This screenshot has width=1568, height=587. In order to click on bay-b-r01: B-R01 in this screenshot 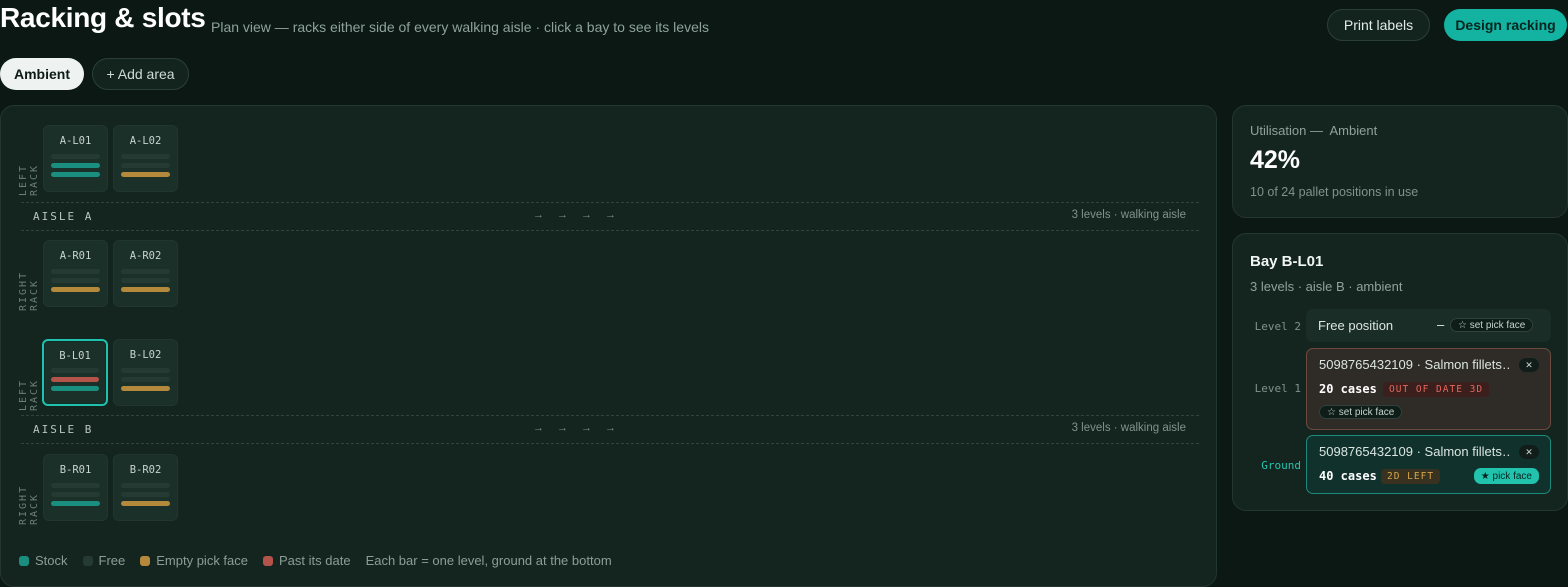, I will do `click(75, 487)`.